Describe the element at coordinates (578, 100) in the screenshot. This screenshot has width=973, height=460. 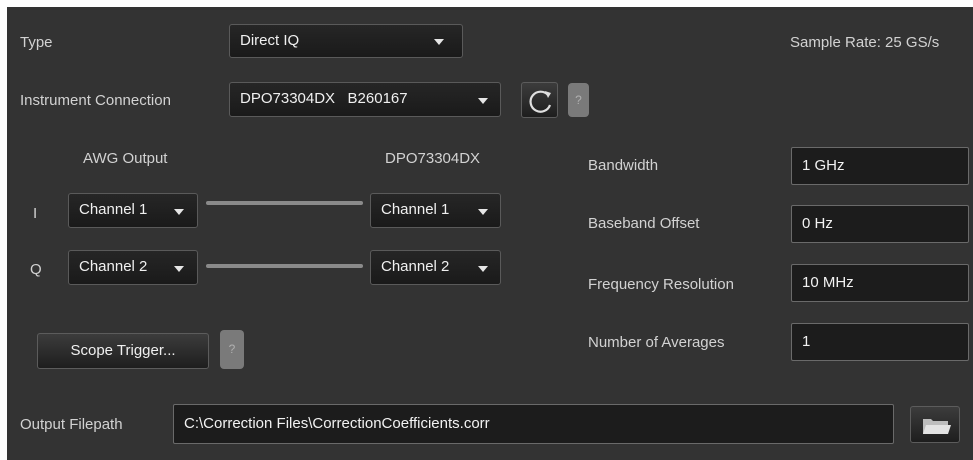
I see `instrument-help-button: ?` at that location.